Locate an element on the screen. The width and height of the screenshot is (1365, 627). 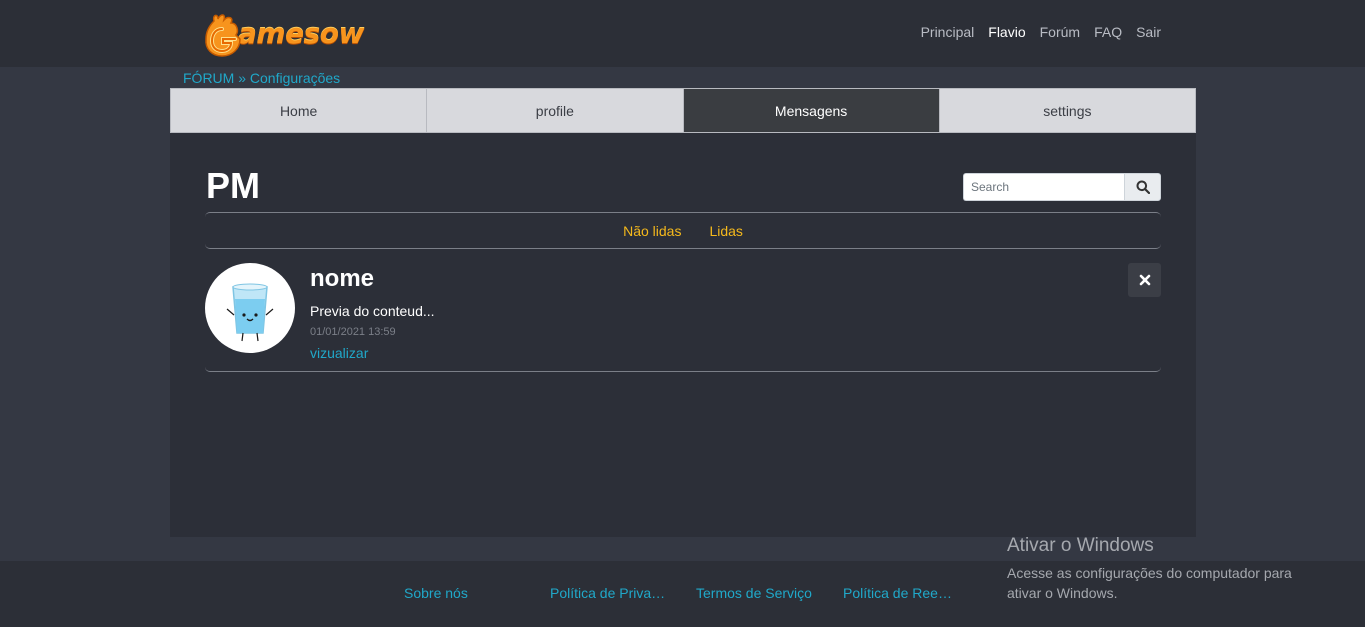
search-icon is located at coordinates (1143, 187).